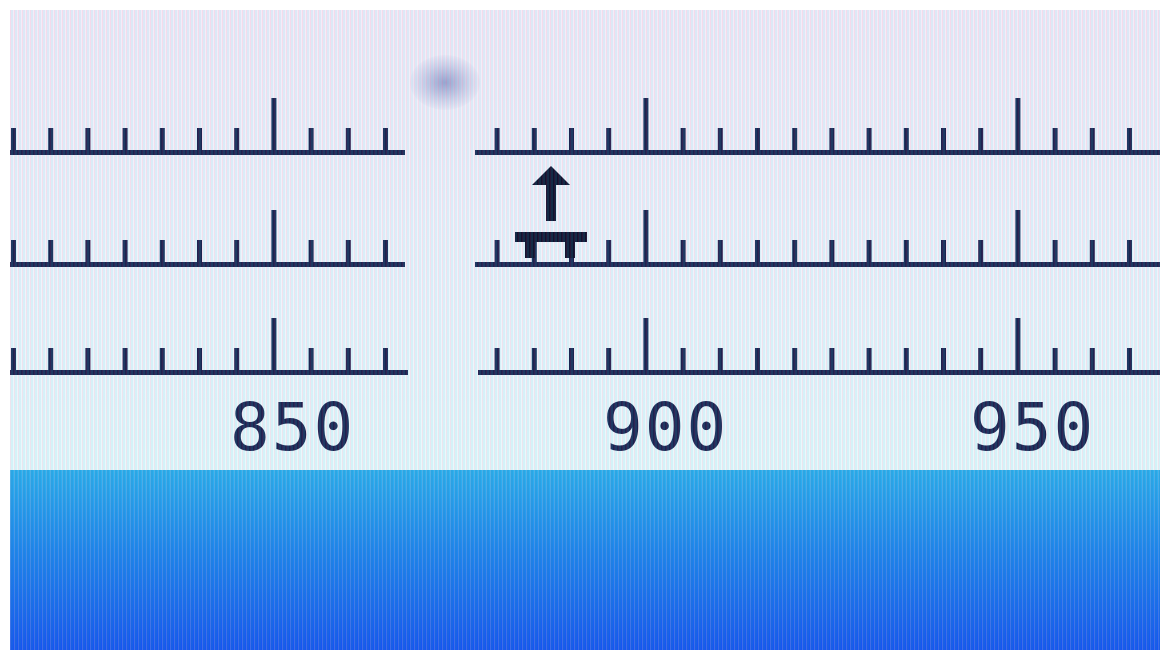 This screenshot has width=1162, height=650. Describe the element at coordinates (445, 82) in the screenshot. I see `screen-smudge` at that location.